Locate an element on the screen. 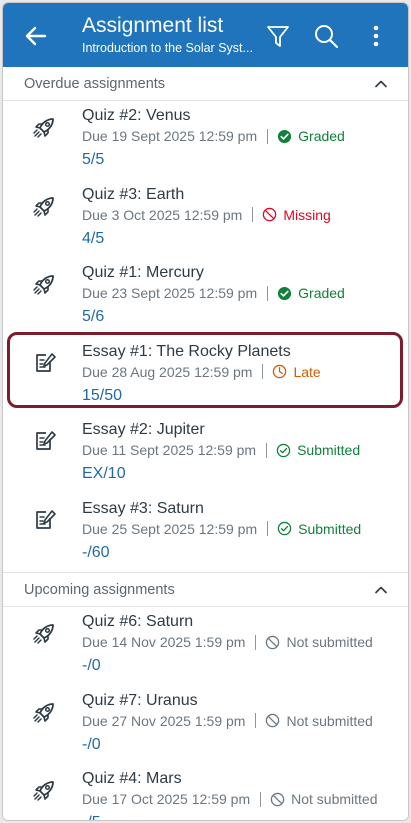 This screenshot has width=411, height=823. assignment-name: Quiz #6: Saturn is located at coordinates (138, 621).